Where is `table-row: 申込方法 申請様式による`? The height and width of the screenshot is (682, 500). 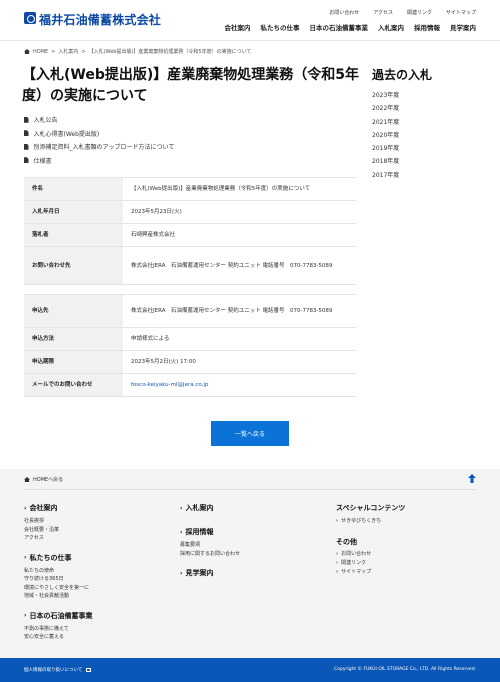 table-row: 申込方法 申請様式による is located at coordinates (190, 339).